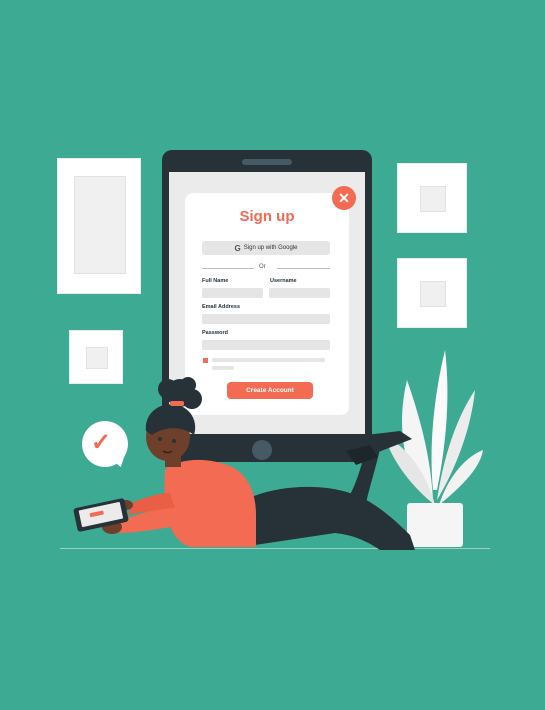 The image size is (545, 710). What do you see at coordinates (99, 226) in the screenshot?
I see `wall-frame-large` at bounding box center [99, 226].